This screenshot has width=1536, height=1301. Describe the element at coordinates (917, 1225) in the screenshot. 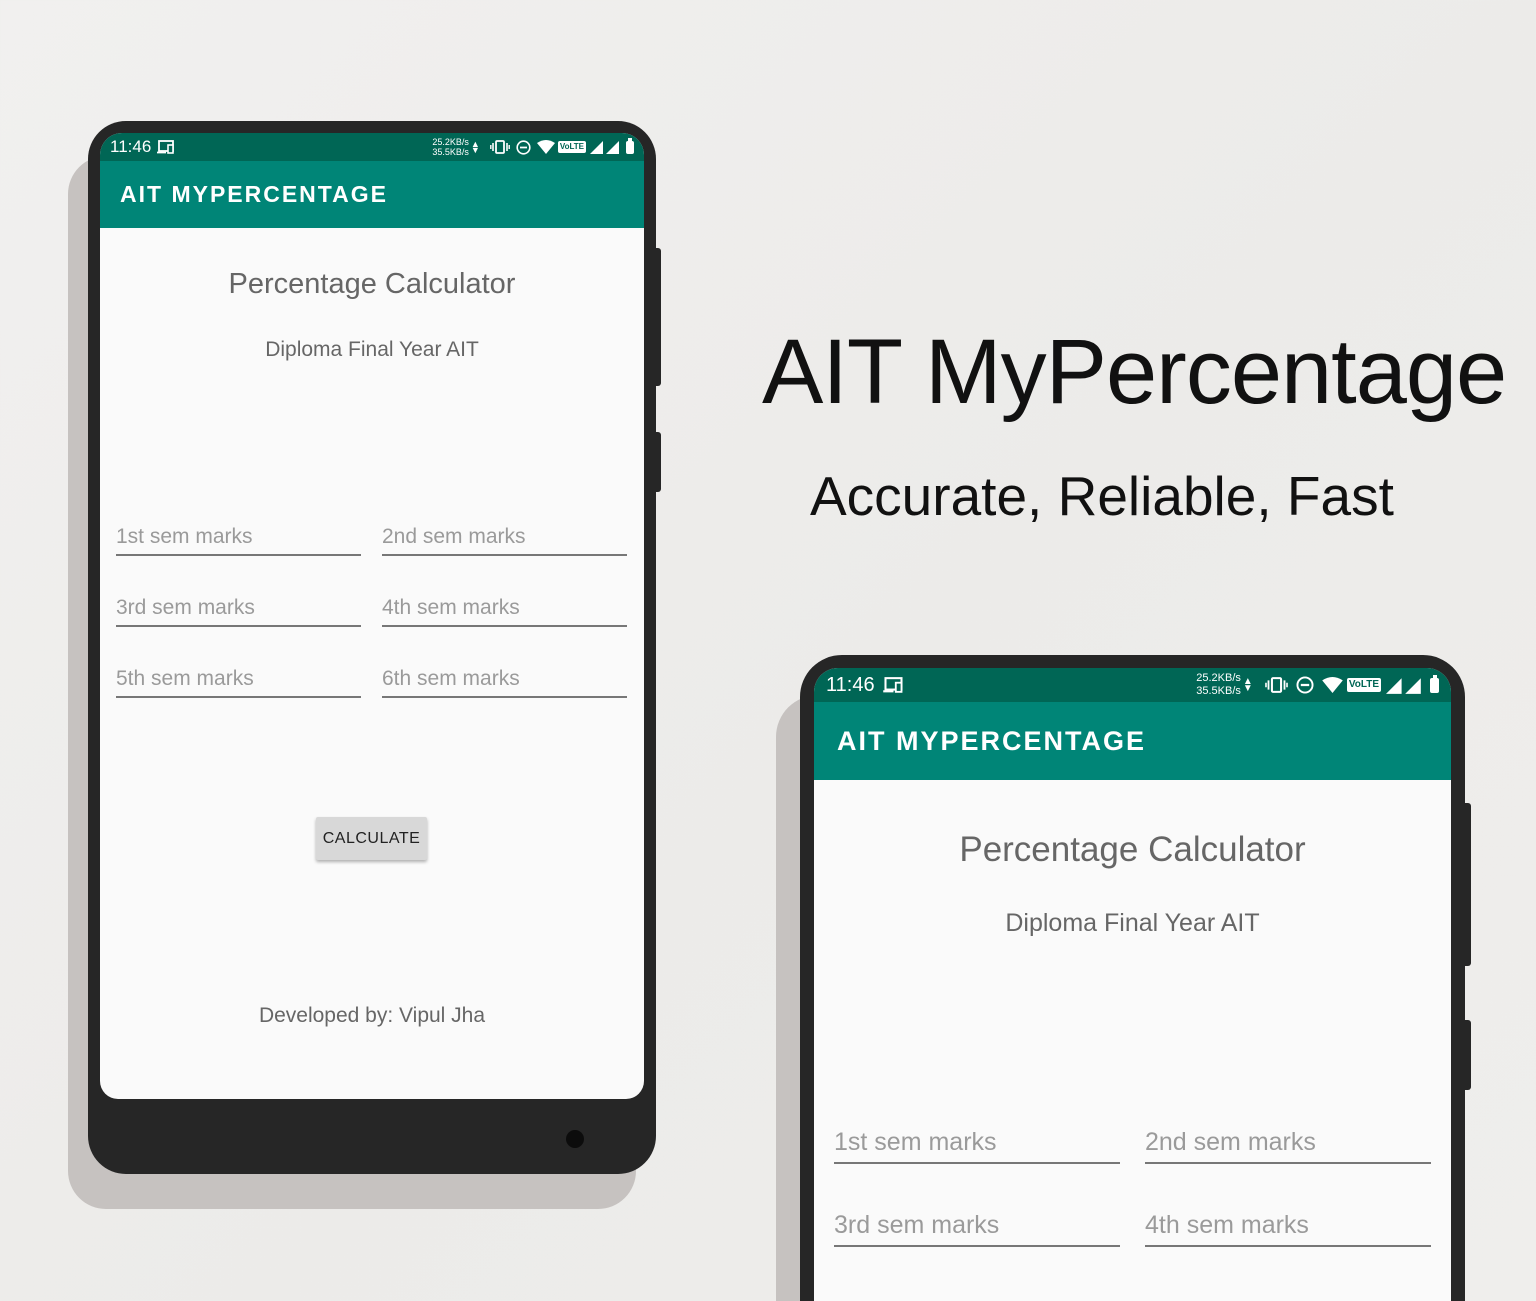

I see `sem3-placeholder-2: 3rd sem marks` at that location.